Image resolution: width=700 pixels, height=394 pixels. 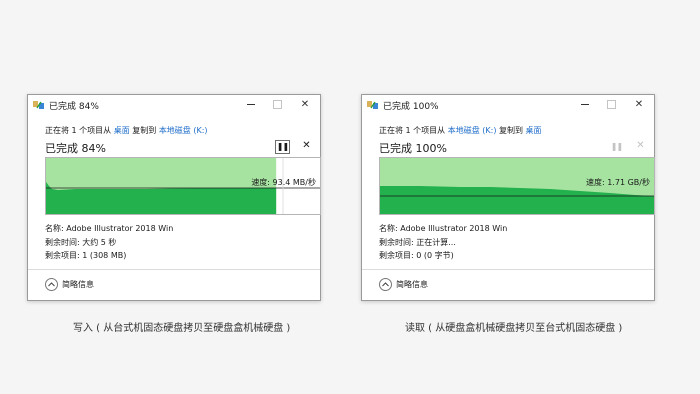 What do you see at coordinates (472, 130) in the screenshot?
I see `source-link: 本地磁盘 (K:)` at bounding box center [472, 130].